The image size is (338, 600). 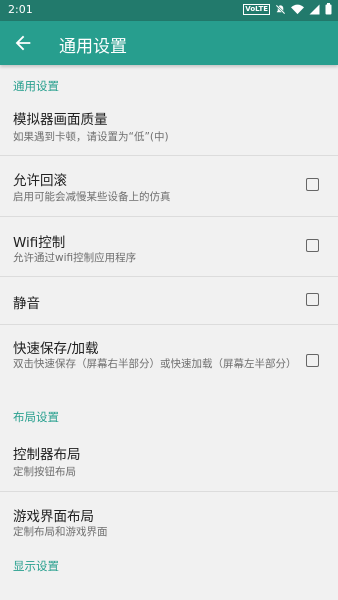 I want to click on setting-subtitle: 允许通过wifi控制应用程序, so click(x=75, y=258).